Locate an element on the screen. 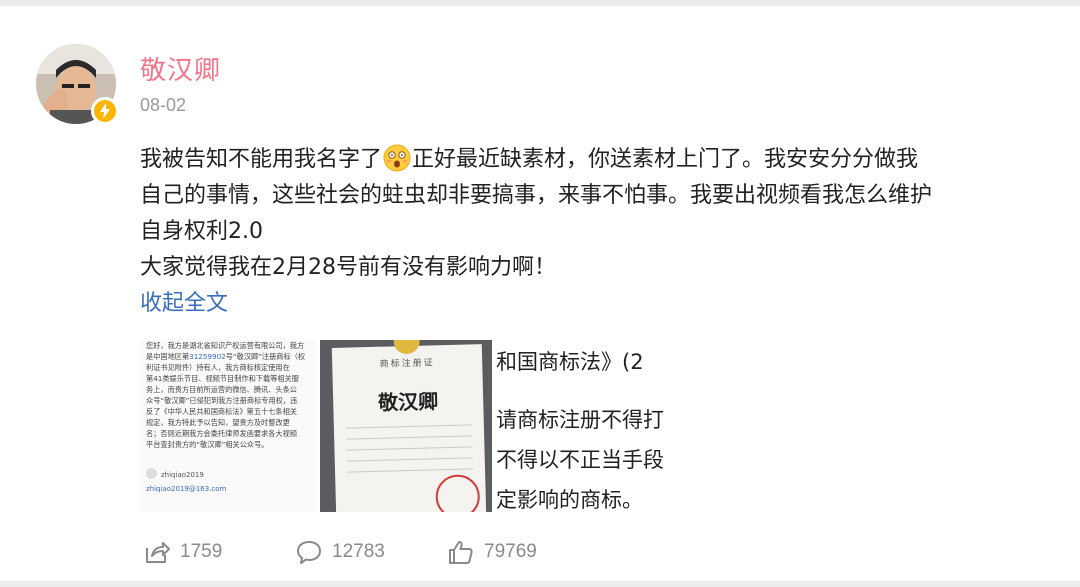 The image size is (1080, 587). trademark-certificate-image: 商标注册证 敬汉卿 is located at coordinates (406, 426).